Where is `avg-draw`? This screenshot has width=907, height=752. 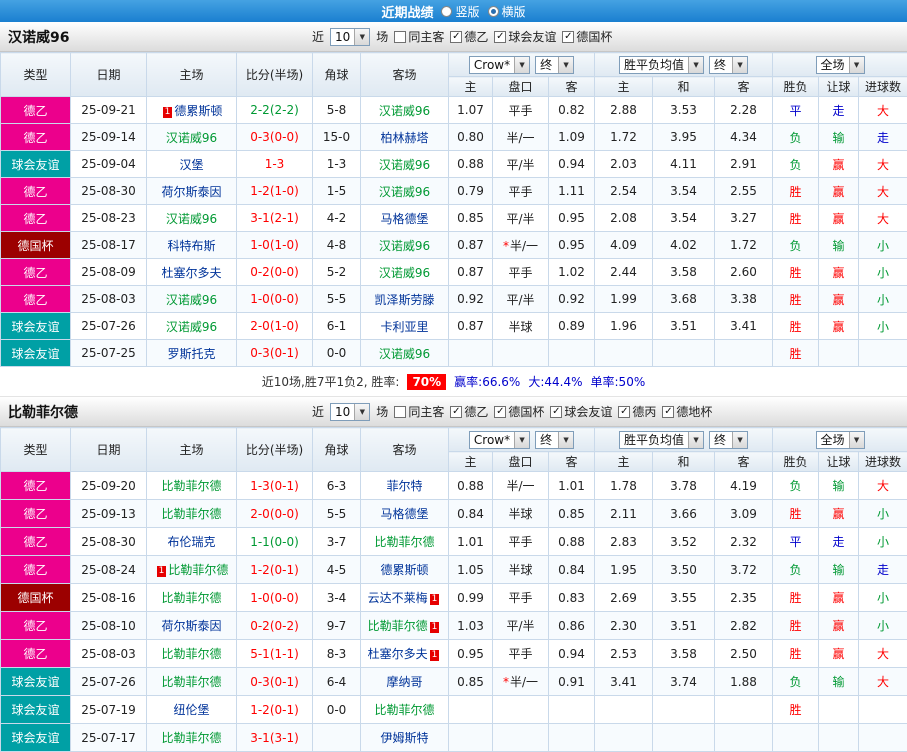
avg-draw is located at coordinates (683, 709).